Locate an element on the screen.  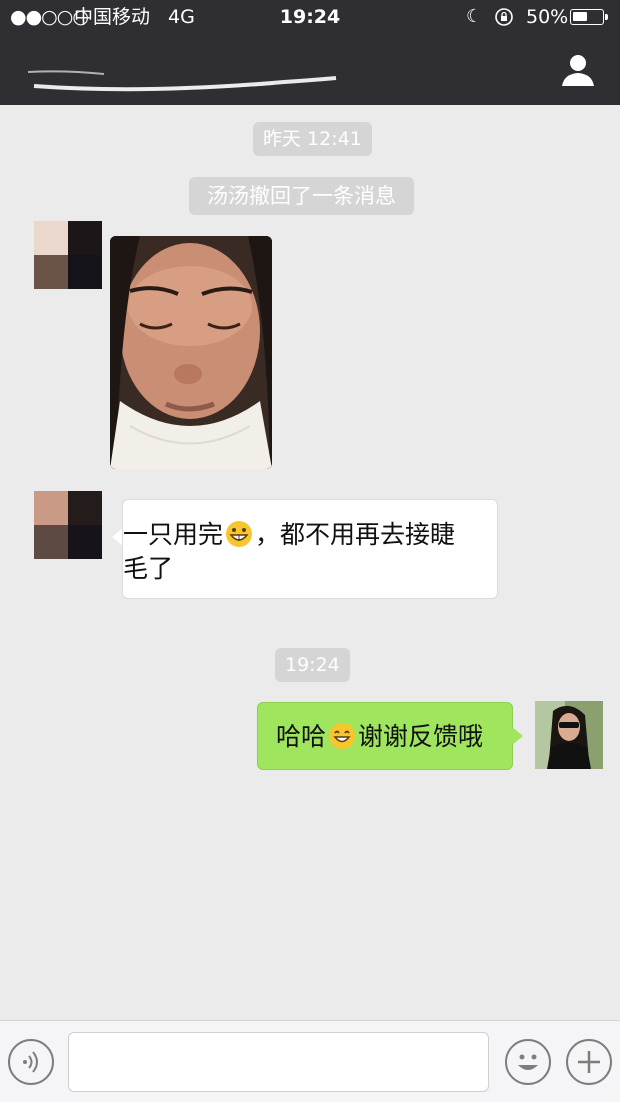
plus-icon is located at coordinates (589, 1062).